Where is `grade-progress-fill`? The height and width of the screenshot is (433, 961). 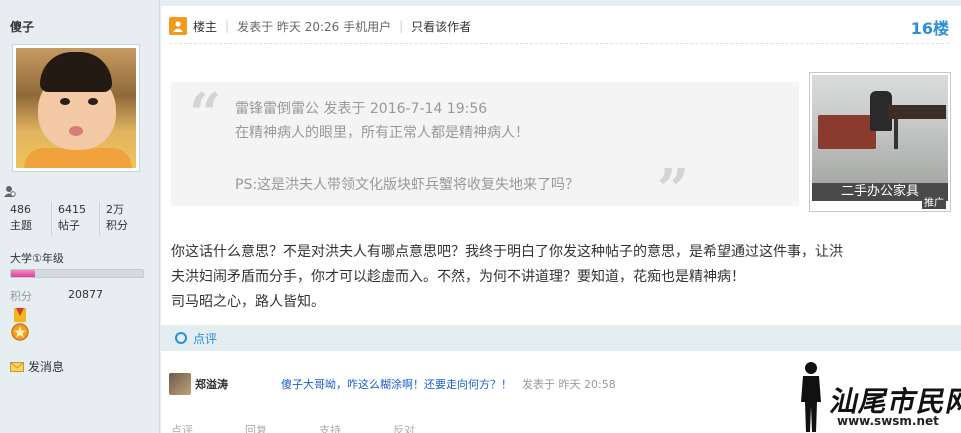 grade-progress-fill is located at coordinates (23, 273).